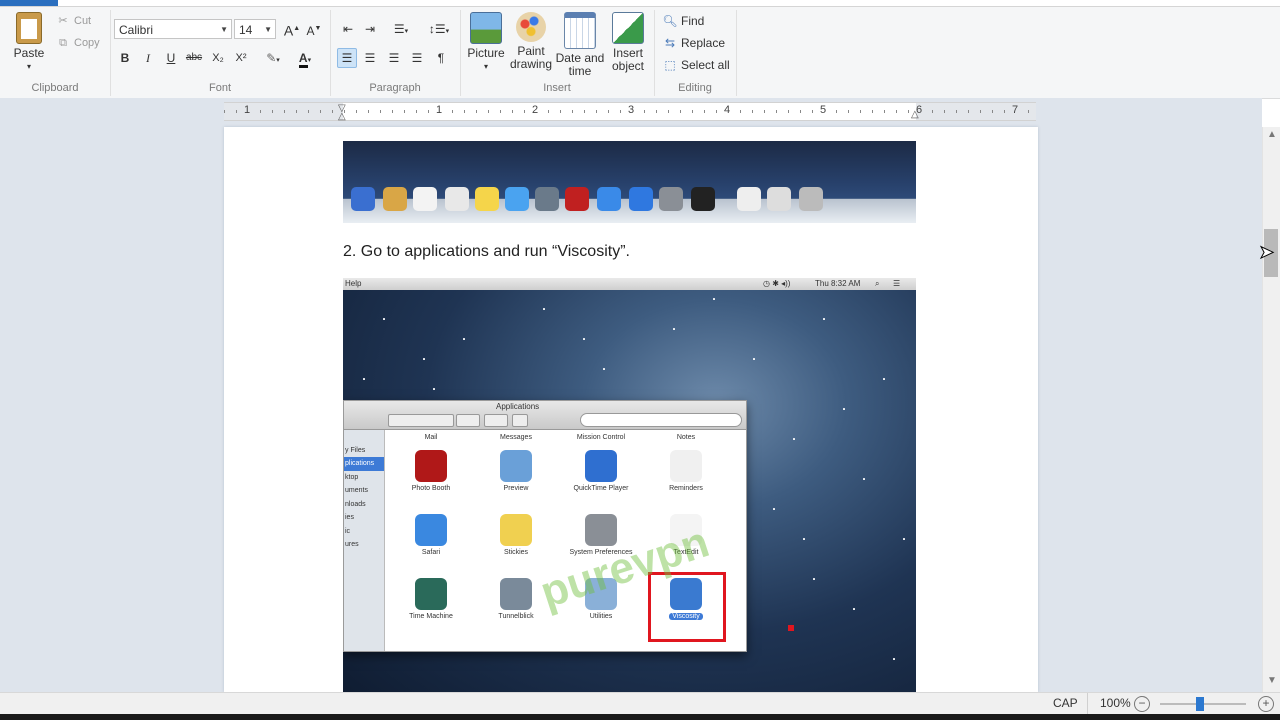 The height and width of the screenshot is (720, 1280). What do you see at coordinates (63, 43) in the screenshot?
I see `copy-icon: ⧉` at bounding box center [63, 43].